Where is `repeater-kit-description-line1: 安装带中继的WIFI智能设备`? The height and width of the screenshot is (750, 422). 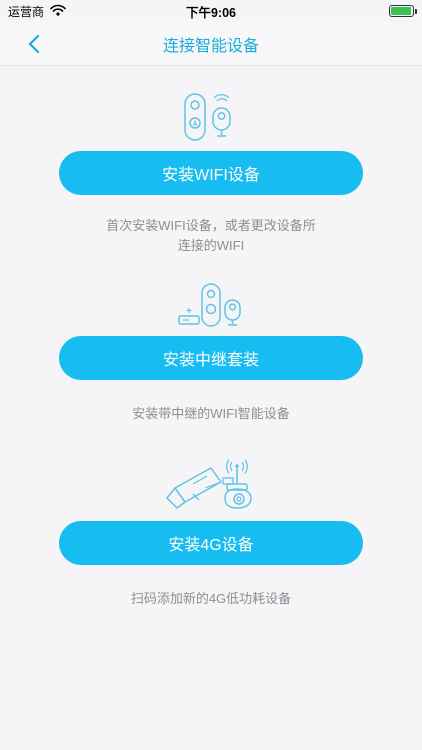 repeater-kit-description-line1: 安装带中继的WIFI智能设备 is located at coordinates (211, 413).